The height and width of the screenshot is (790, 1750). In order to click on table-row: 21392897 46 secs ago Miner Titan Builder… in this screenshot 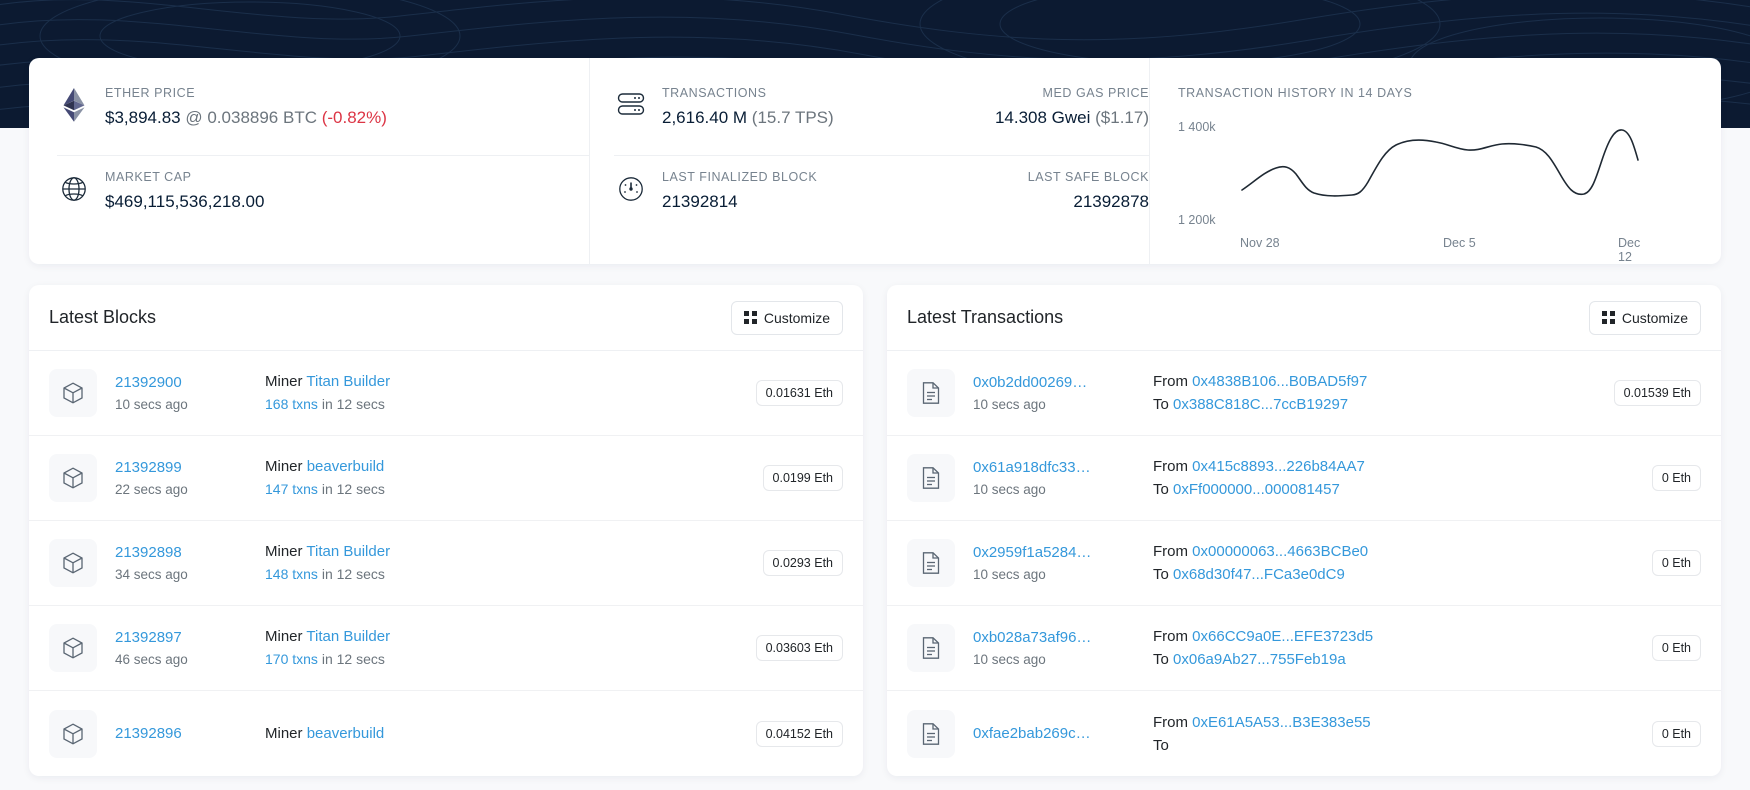, I will do `click(446, 648)`.